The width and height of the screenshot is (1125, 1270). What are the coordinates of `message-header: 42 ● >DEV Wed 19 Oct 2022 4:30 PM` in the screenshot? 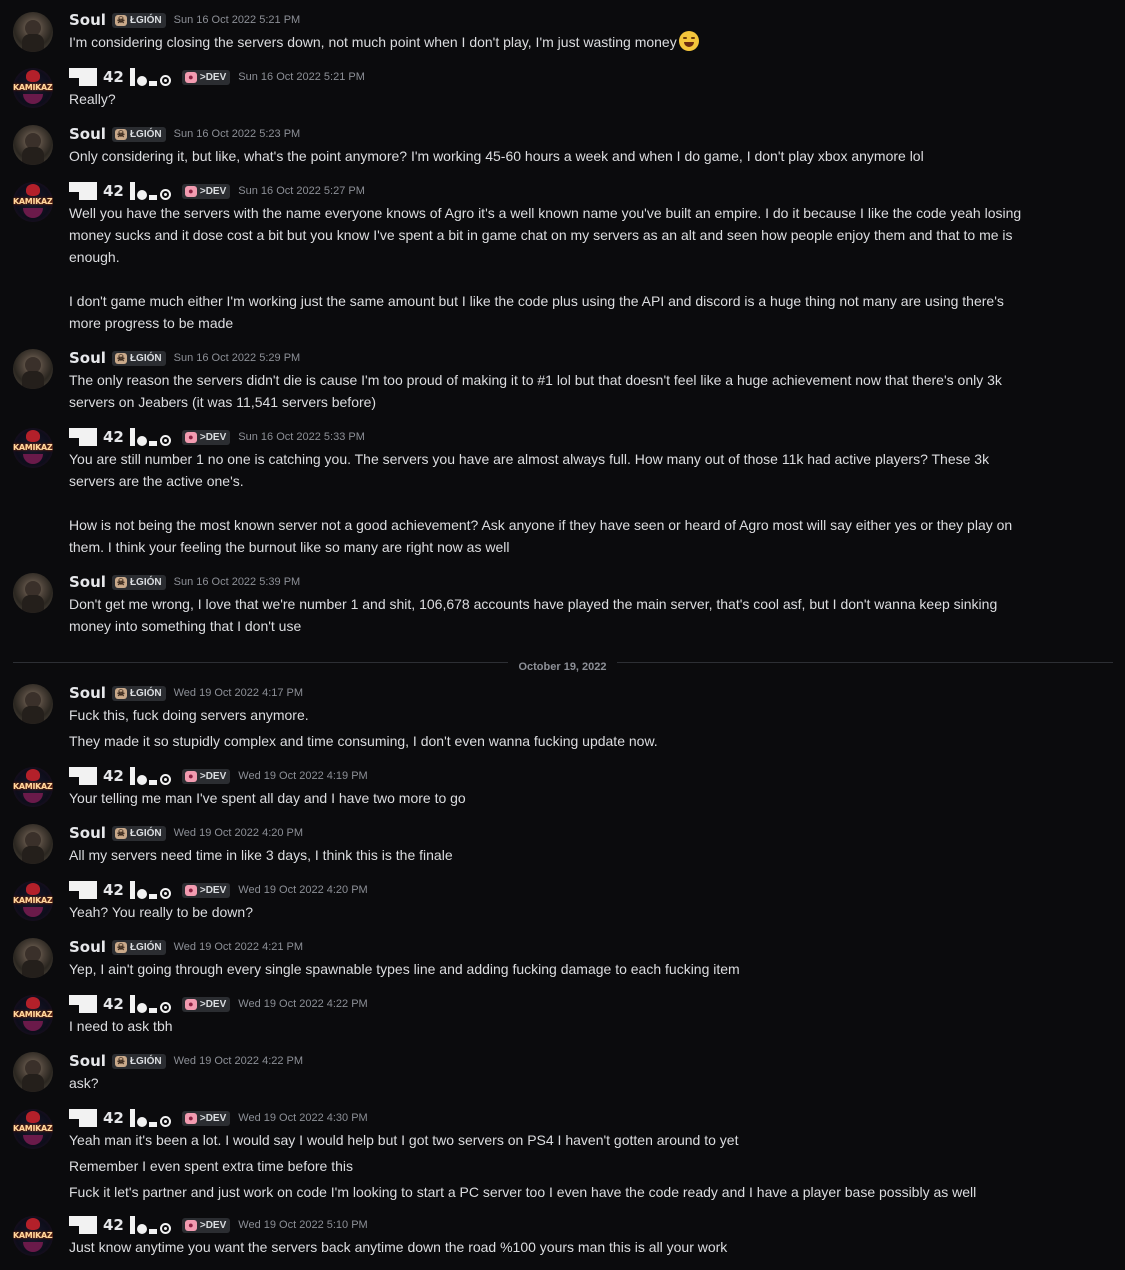 It's located at (218, 1118).